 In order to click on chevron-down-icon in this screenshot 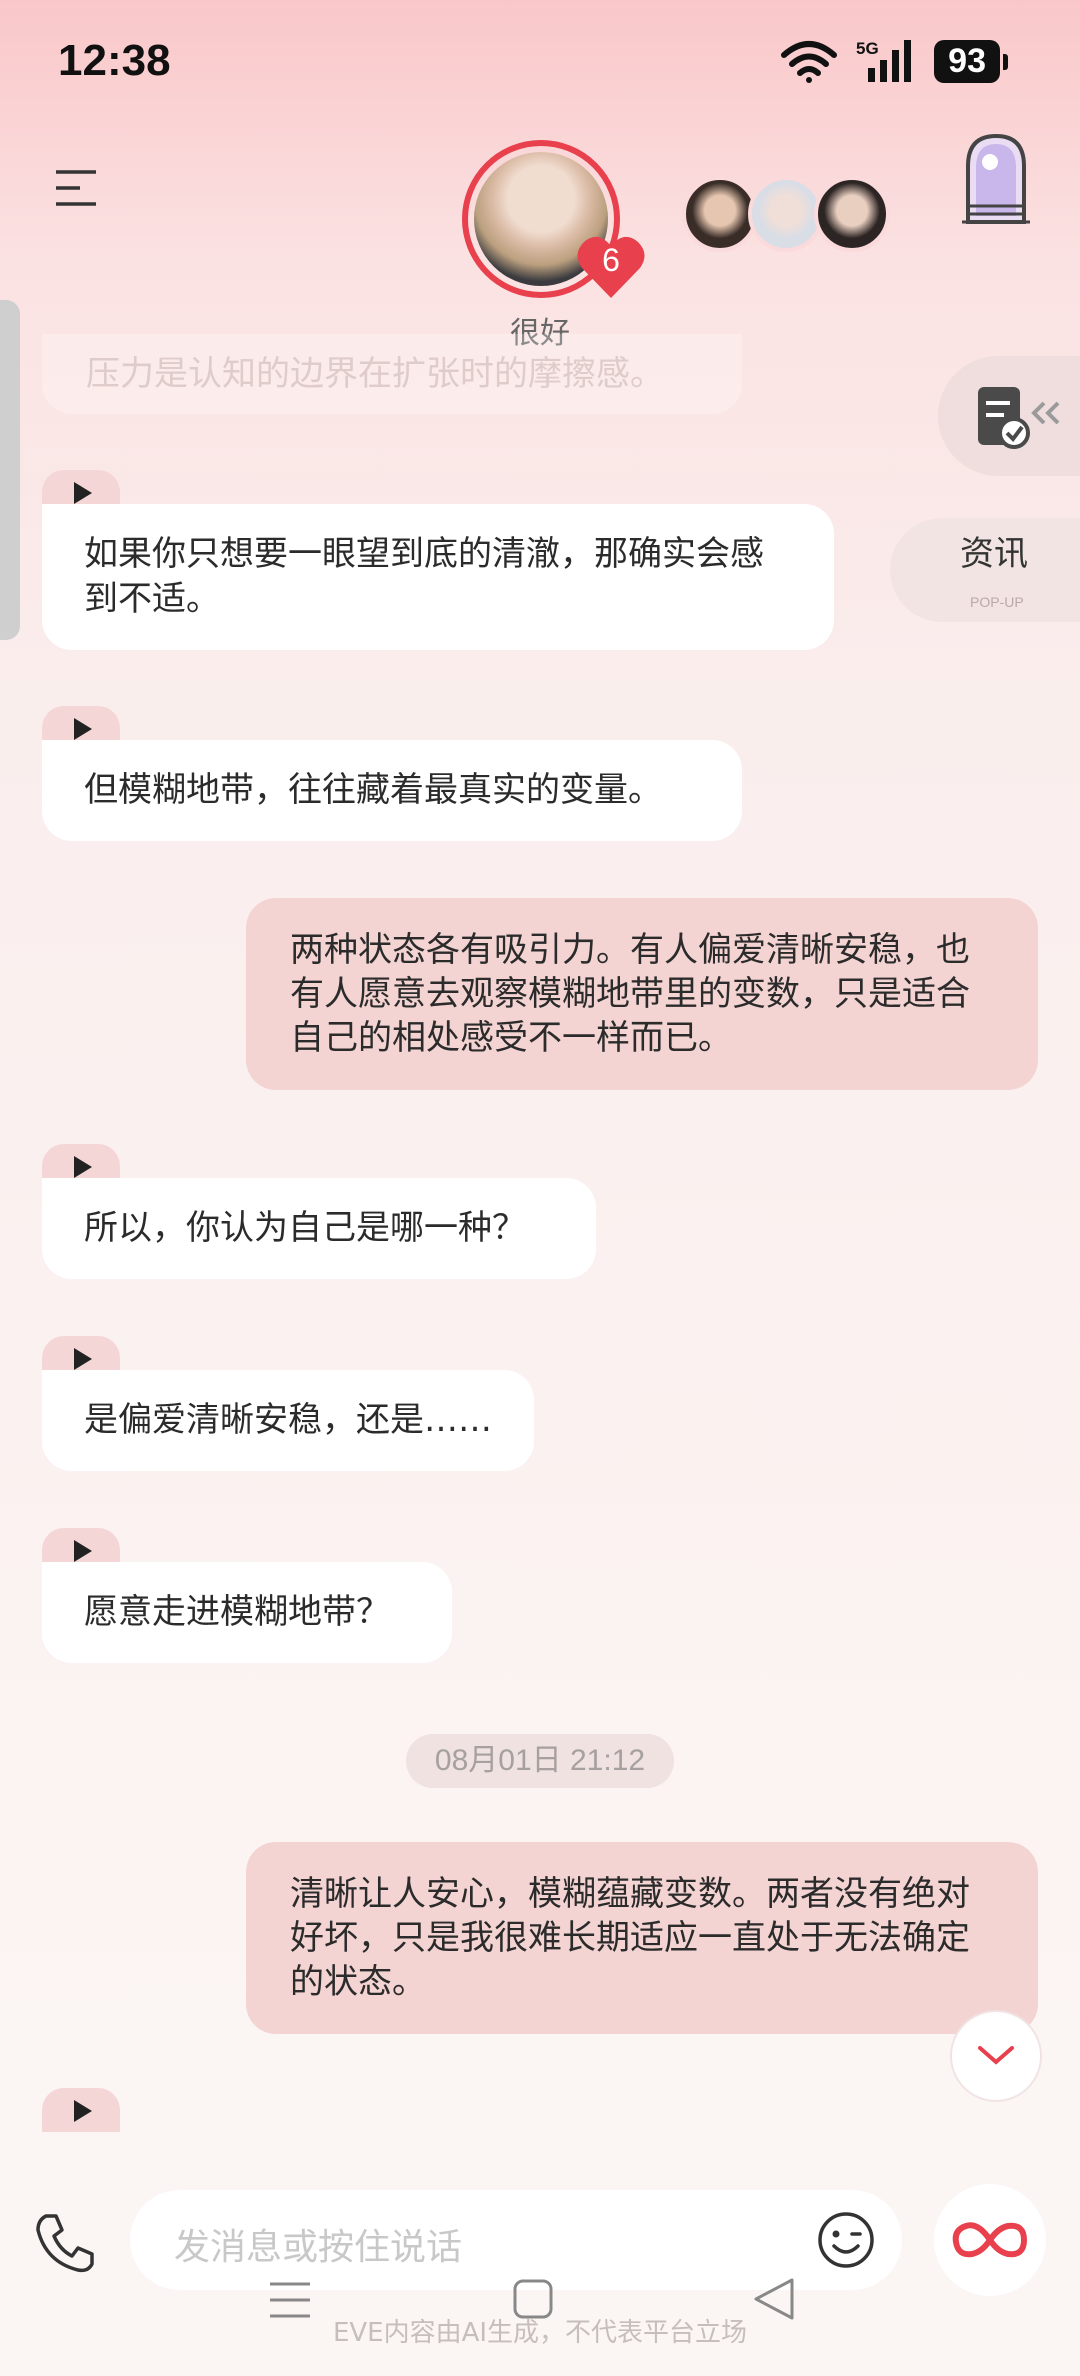, I will do `click(996, 2055)`.